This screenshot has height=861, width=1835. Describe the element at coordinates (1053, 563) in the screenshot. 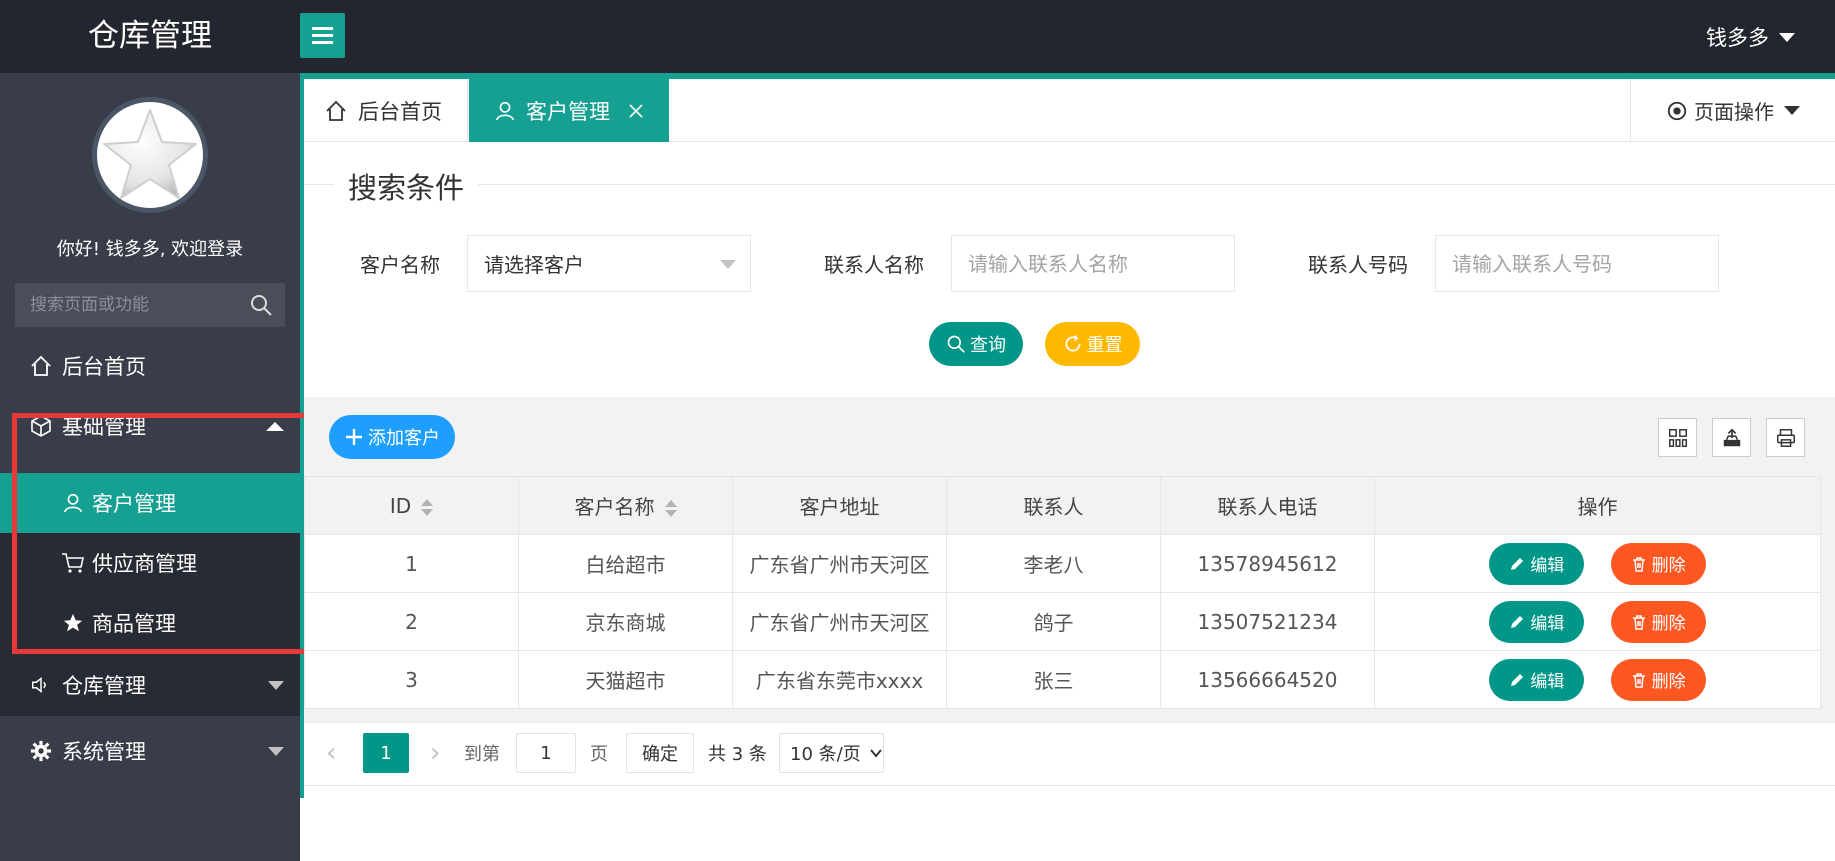

I see `cell-contact: 李老八` at that location.